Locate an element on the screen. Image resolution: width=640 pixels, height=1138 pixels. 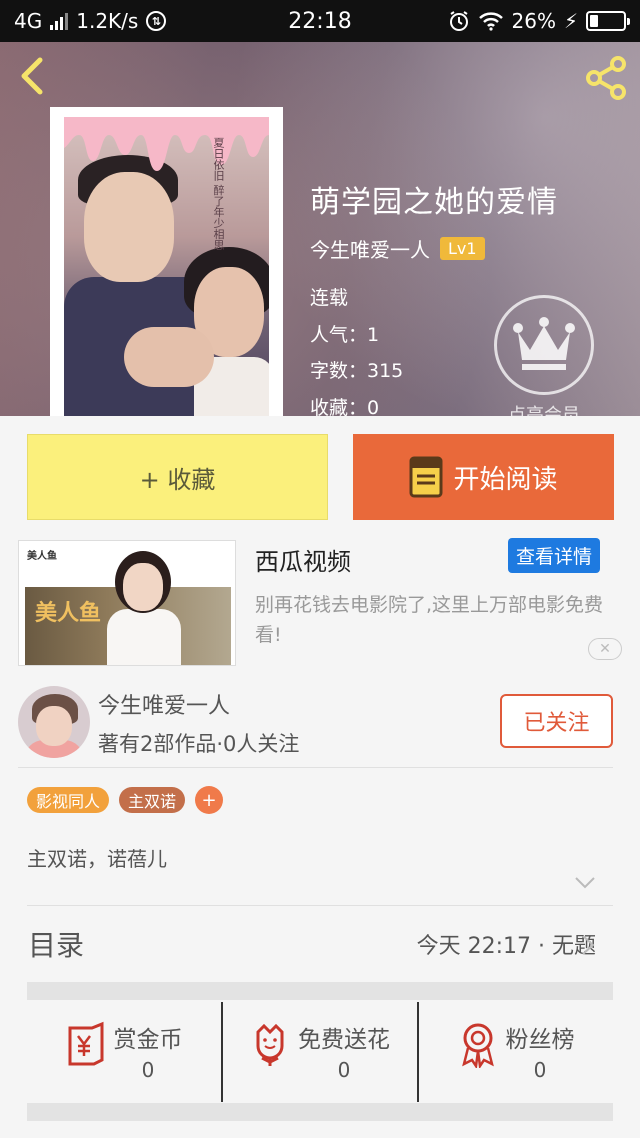
share-icon is located at coordinates (606, 78).